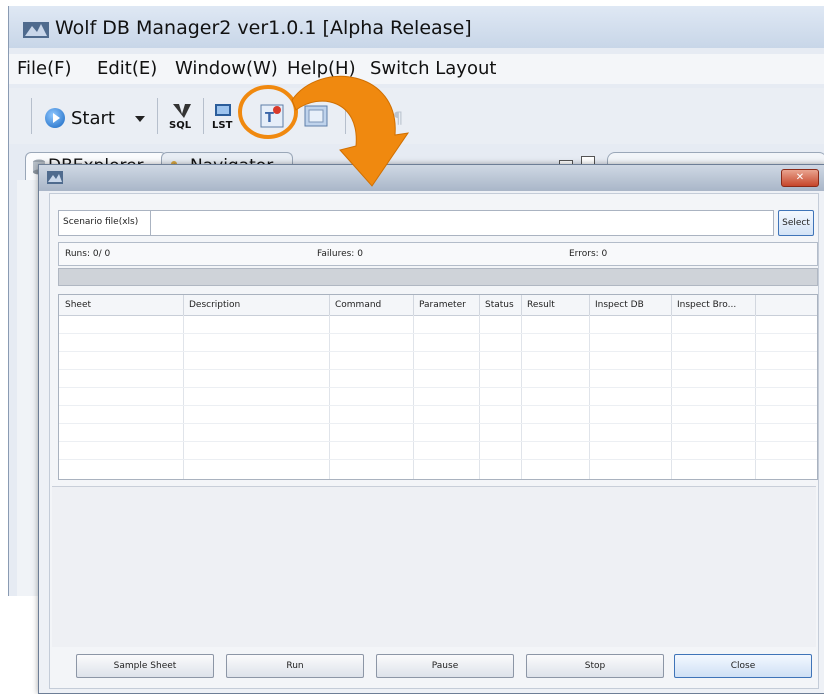 This screenshot has width=824, height=694. Describe the element at coordinates (101, 222) in the screenshot. I see `scenario-file-label: Scenario file(xls)` at that location.